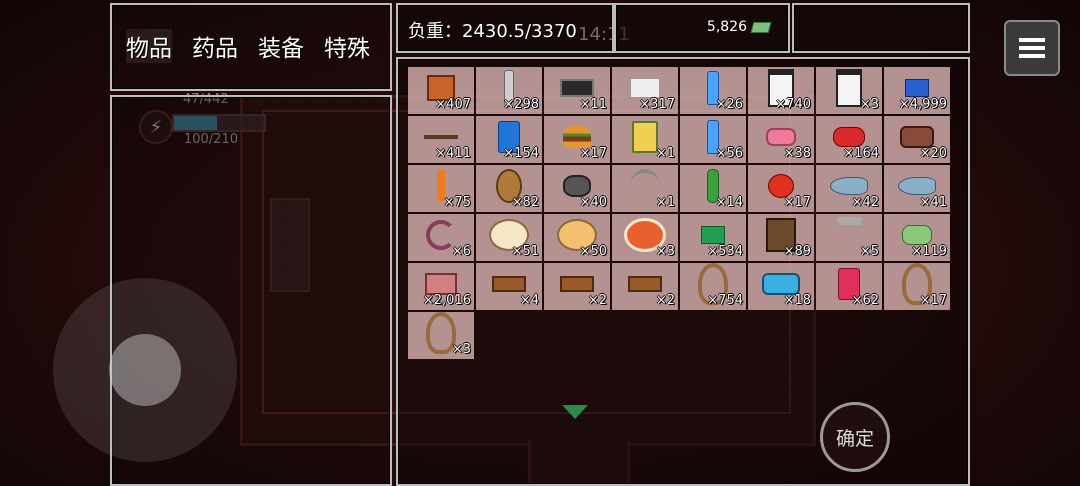 The height and width of the screenshot is (486, 1080). I want to click on inventory-slot: ×4,999, so click(917, 90).